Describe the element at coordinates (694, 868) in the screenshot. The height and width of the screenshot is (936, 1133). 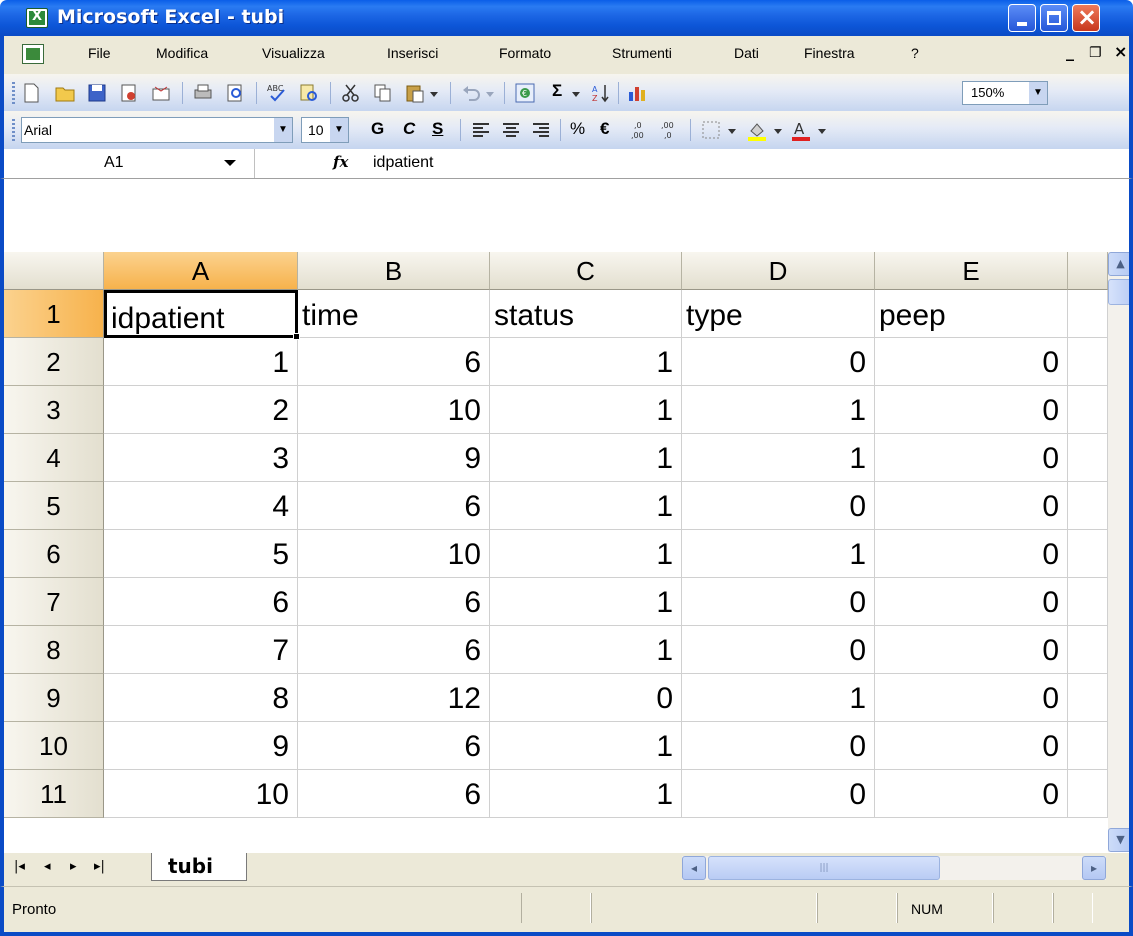
I see `scroll-left-icon: ◂` at that location.